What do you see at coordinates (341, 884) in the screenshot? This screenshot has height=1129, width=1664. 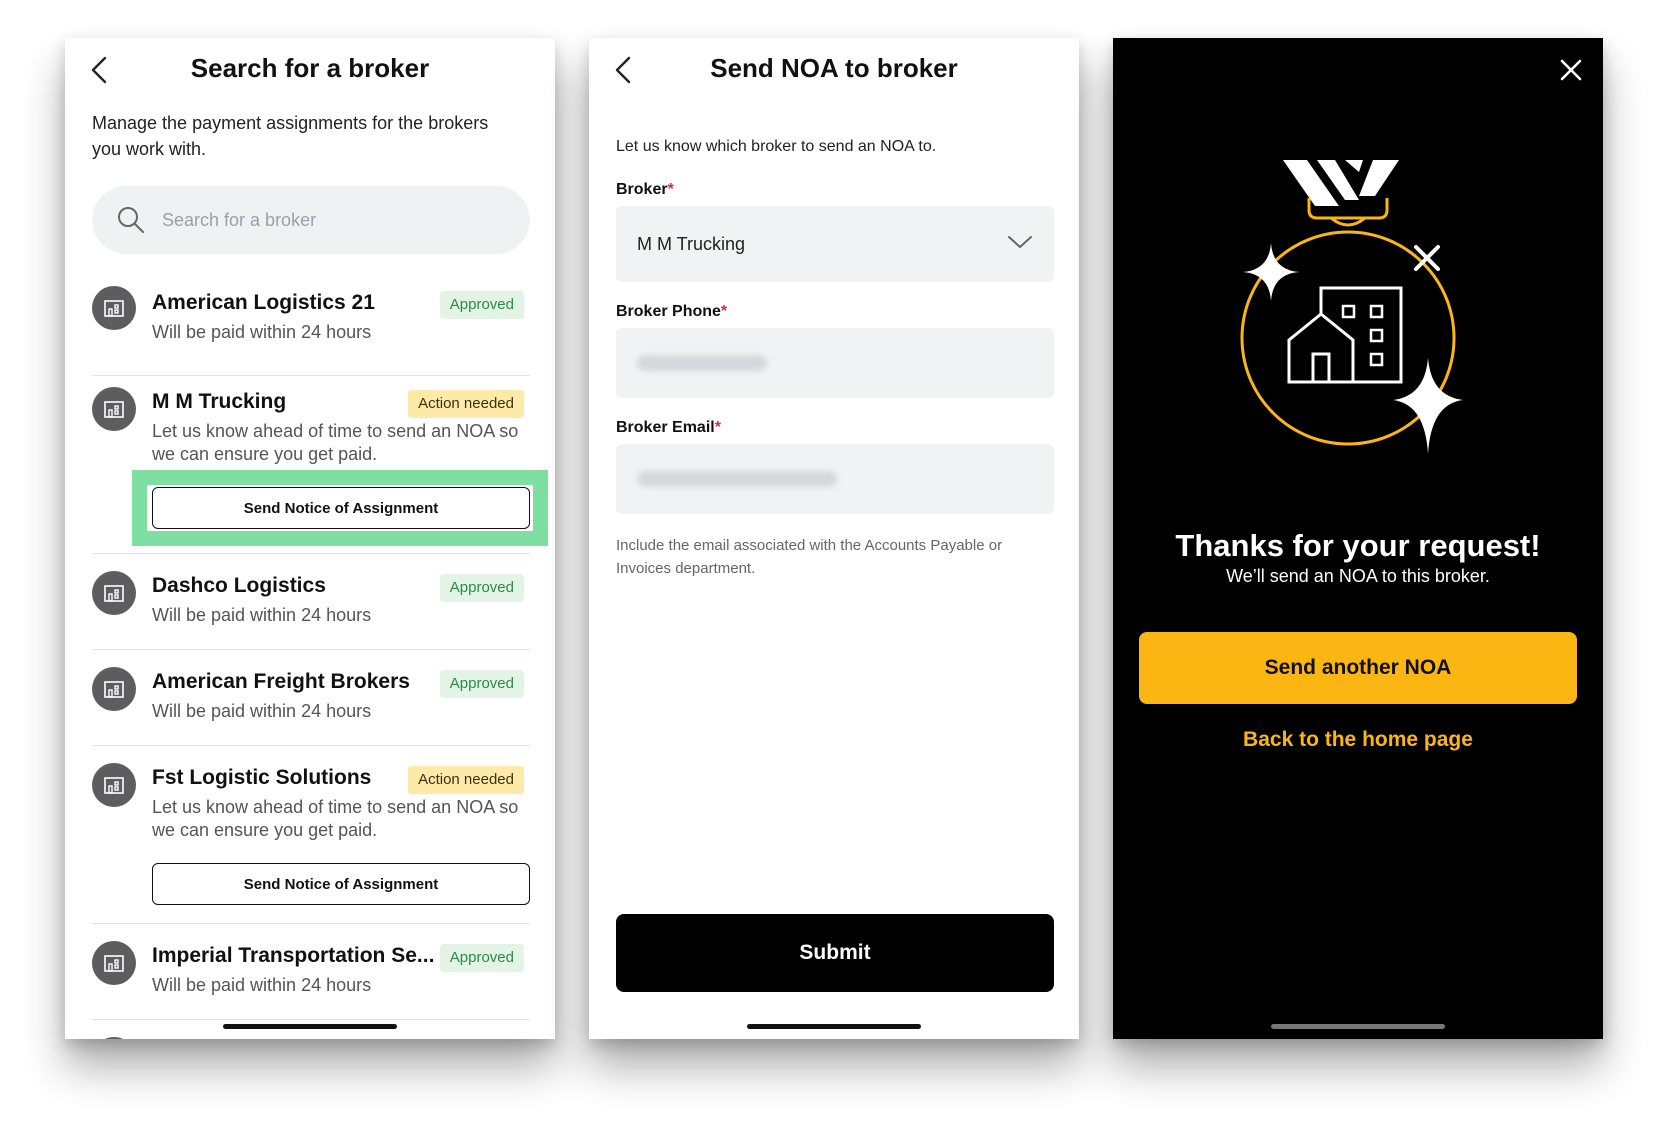 I see `send-noa-button: Send Notice of Assignment` at bounding box center [341, 884].